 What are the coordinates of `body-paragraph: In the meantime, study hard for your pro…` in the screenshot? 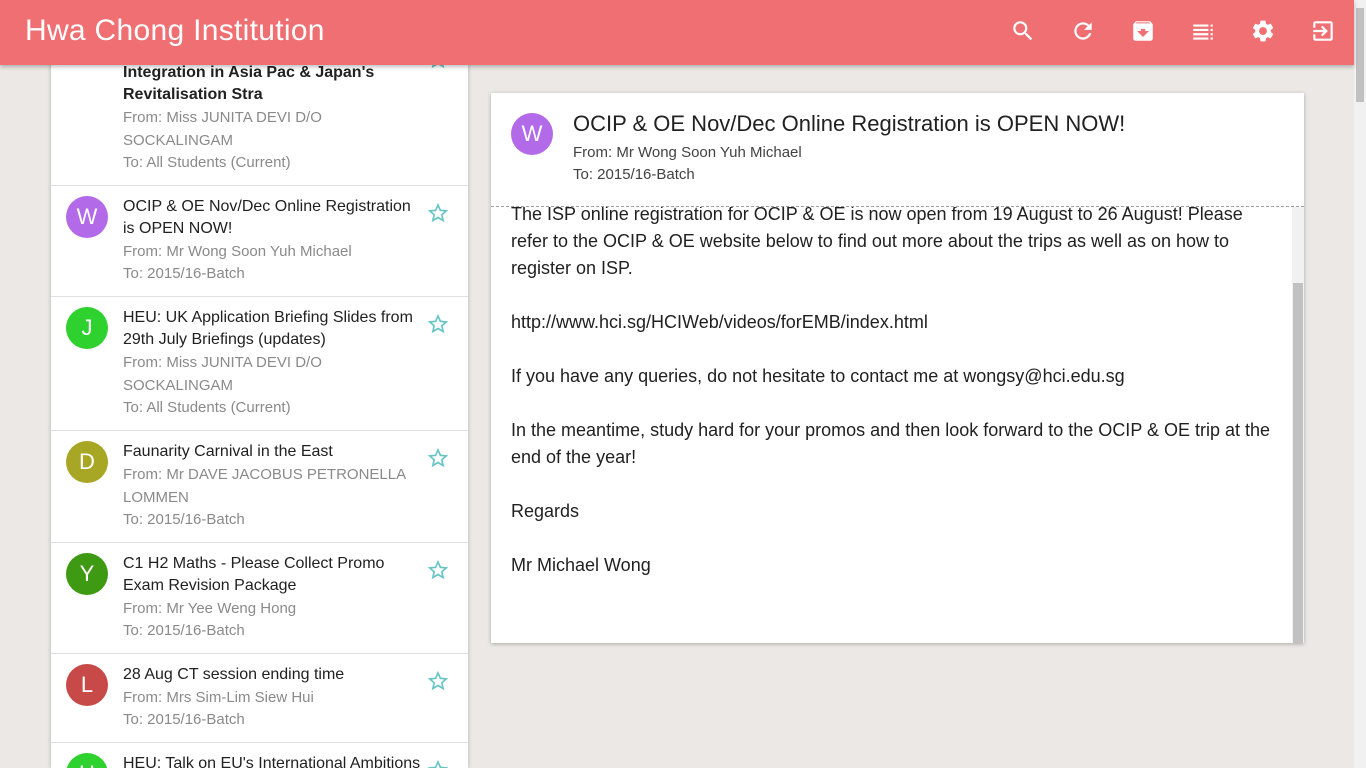 It's located at (891, 443).